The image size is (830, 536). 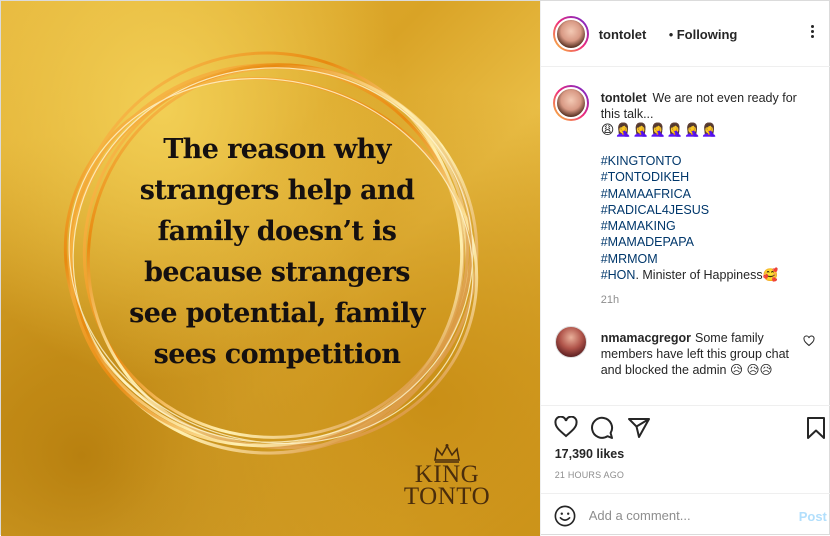 What do you see at coordinates (570, 103) in the screenshot?
I see `caption-author-avatar` at bounding box center [570, 103].